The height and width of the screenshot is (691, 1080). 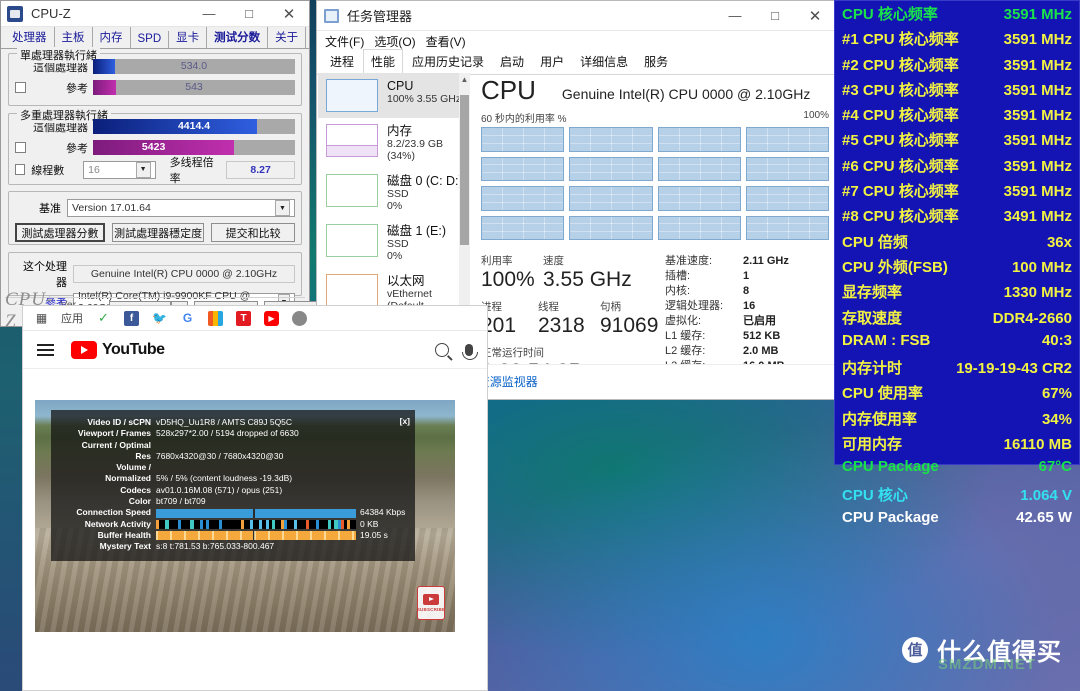 I want to click on osd-row: #7 CPU 核心频率 3591 MHz, so click(x=957, y=192).